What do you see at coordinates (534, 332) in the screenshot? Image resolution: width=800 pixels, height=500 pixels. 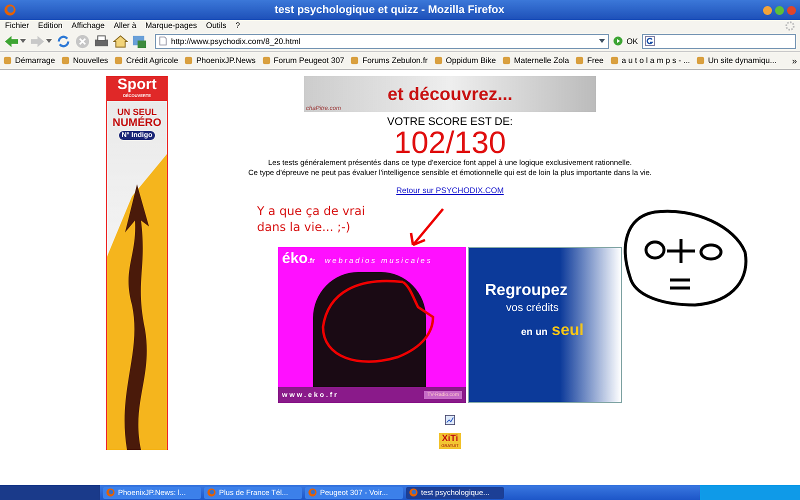 I see `ad-text: en un` at bounding box center [534, 332].